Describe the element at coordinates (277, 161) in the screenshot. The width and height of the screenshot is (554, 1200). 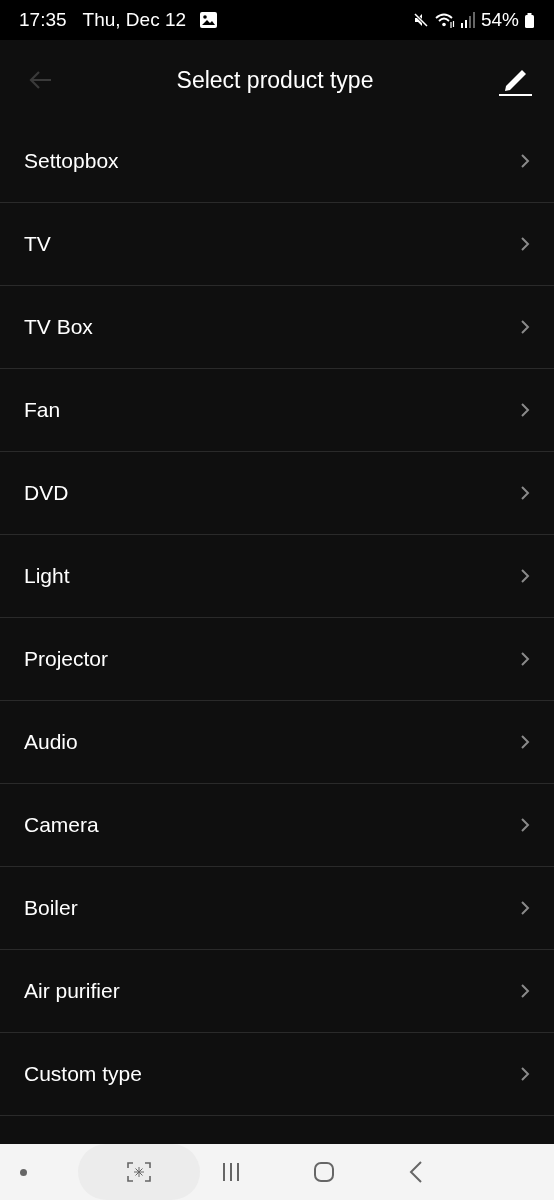
I see `product-type-item: Settopbox` at that location.